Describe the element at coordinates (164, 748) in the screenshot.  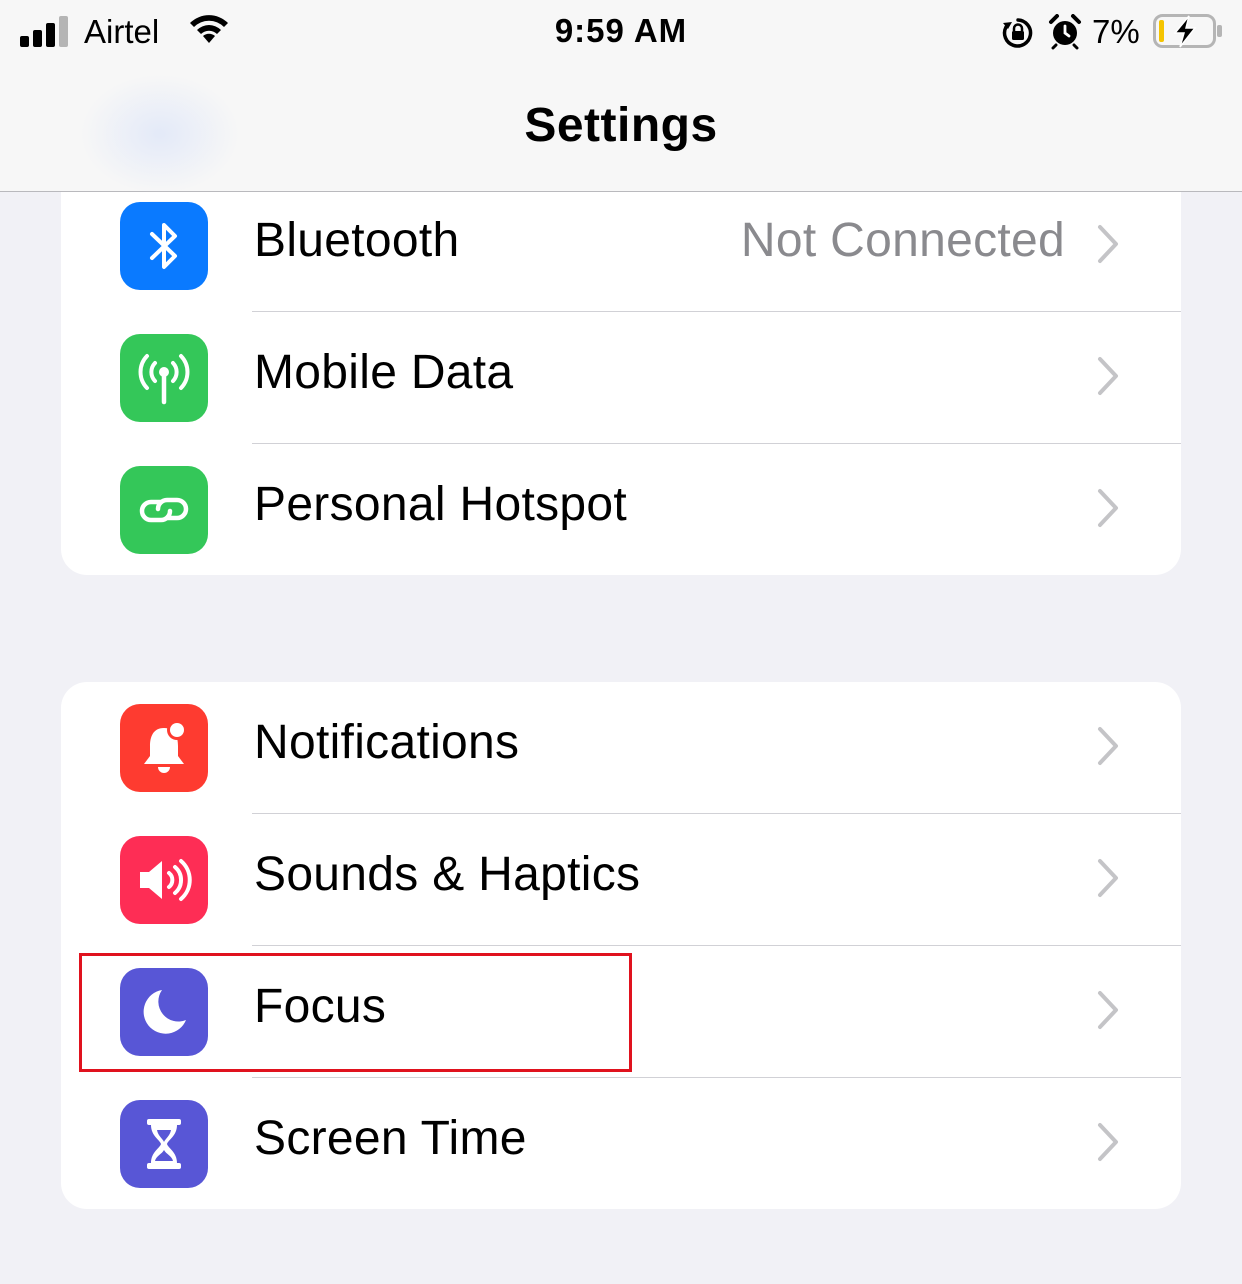
I see `bell-icon` at that location.